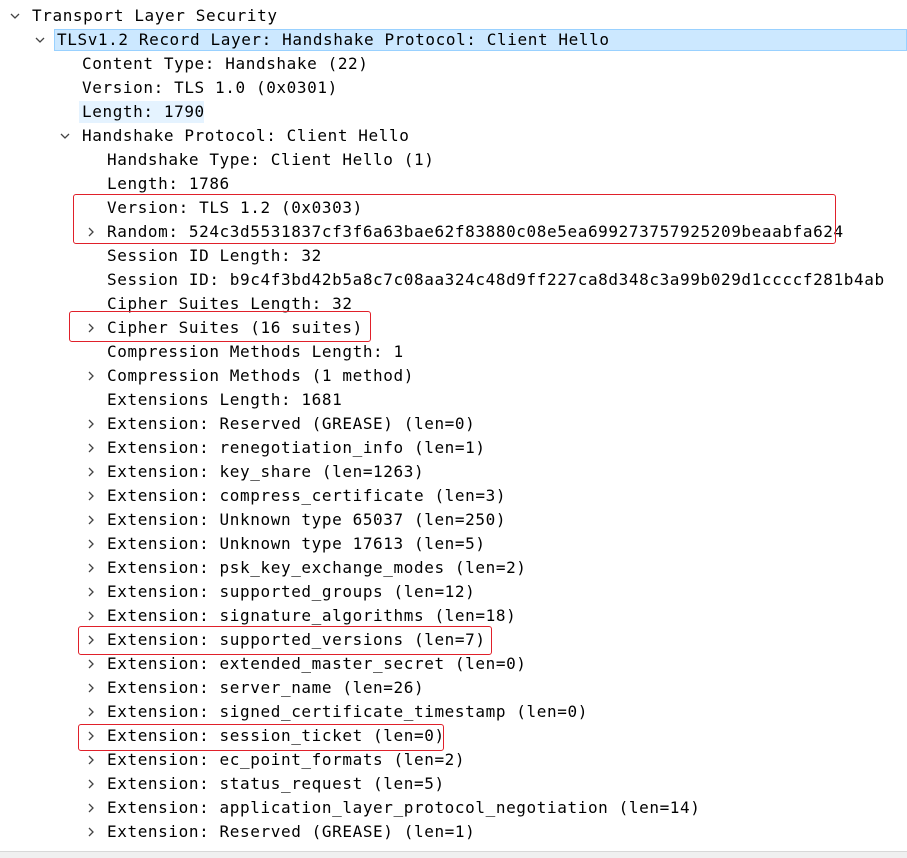  Describe the element at coordinates (168, 183) in the screenshot. I see `tree-label: Length: 1786` at that location.